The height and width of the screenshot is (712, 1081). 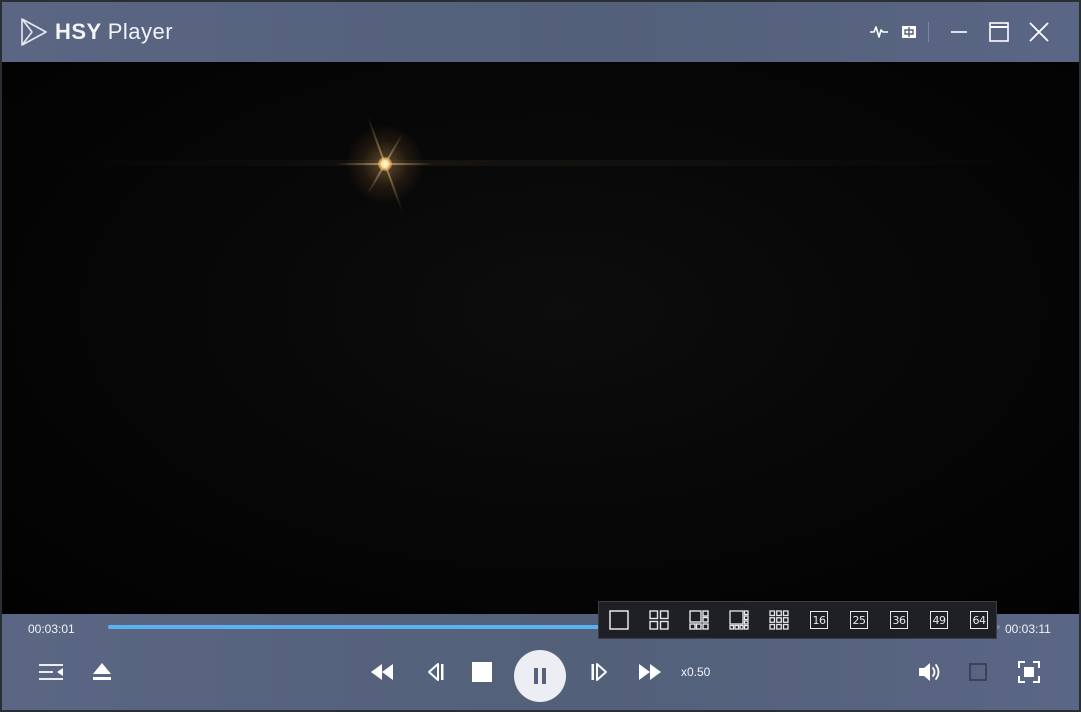 What do you see at coordinates (552, 163) in the screenshot?
I see `light-streak` at bounding box center [552, 163].